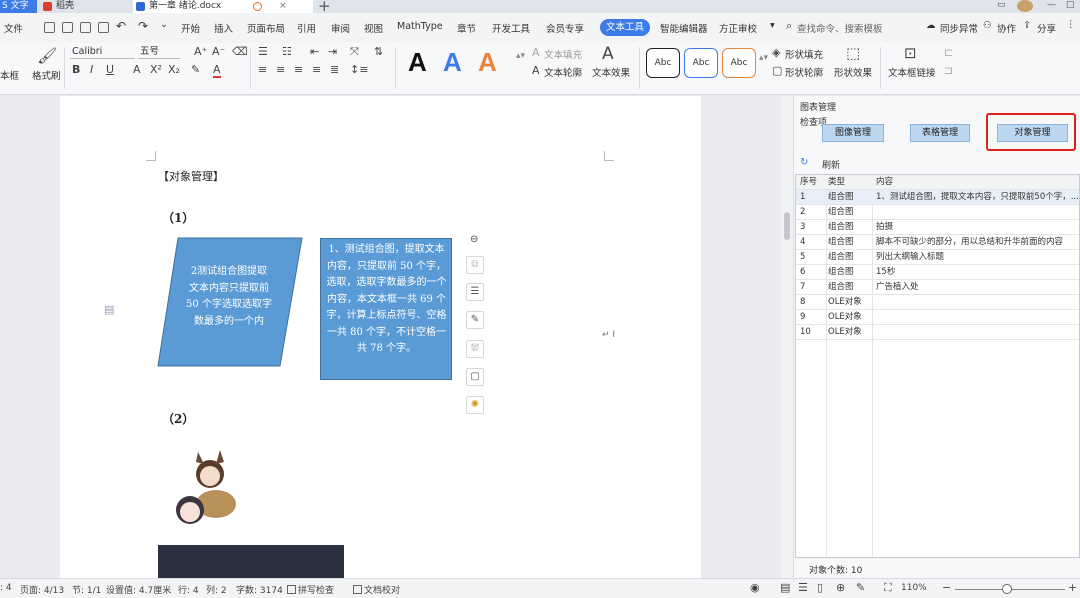 Image resolution: width=1080 pixels, height=598 pixels. Describe the element at coordinates (1072, 587) in the screenshot. I see `zoom-in-icon: +` at that location.